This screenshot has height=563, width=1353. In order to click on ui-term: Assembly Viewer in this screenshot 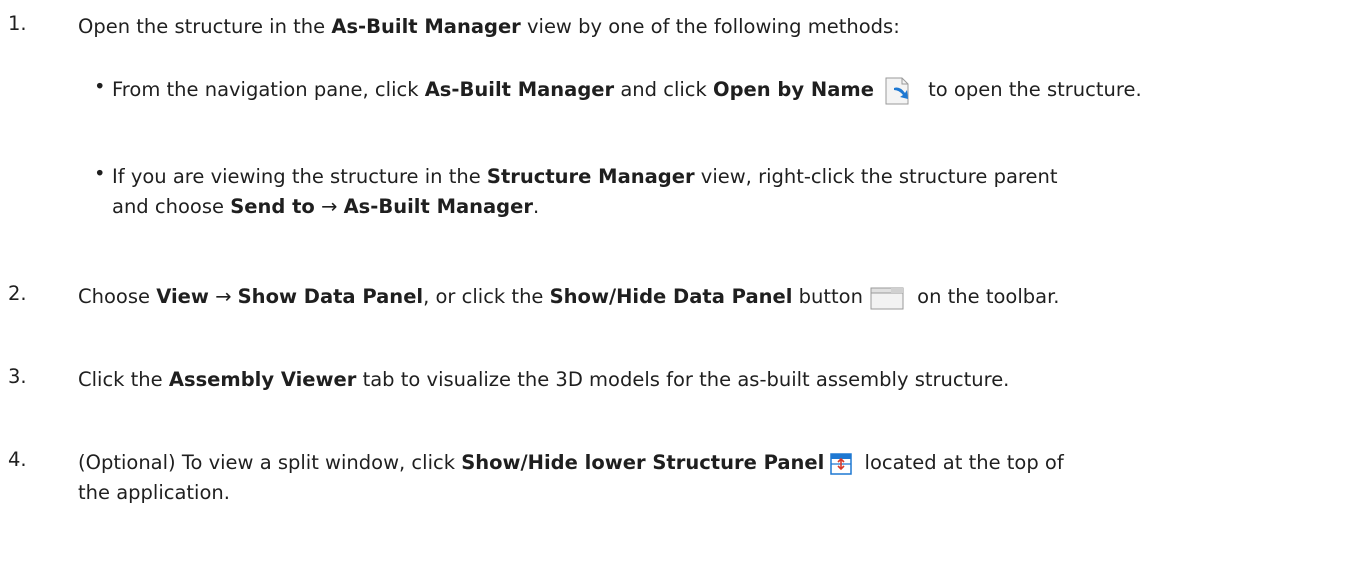, I will do `click(262, 379)`.